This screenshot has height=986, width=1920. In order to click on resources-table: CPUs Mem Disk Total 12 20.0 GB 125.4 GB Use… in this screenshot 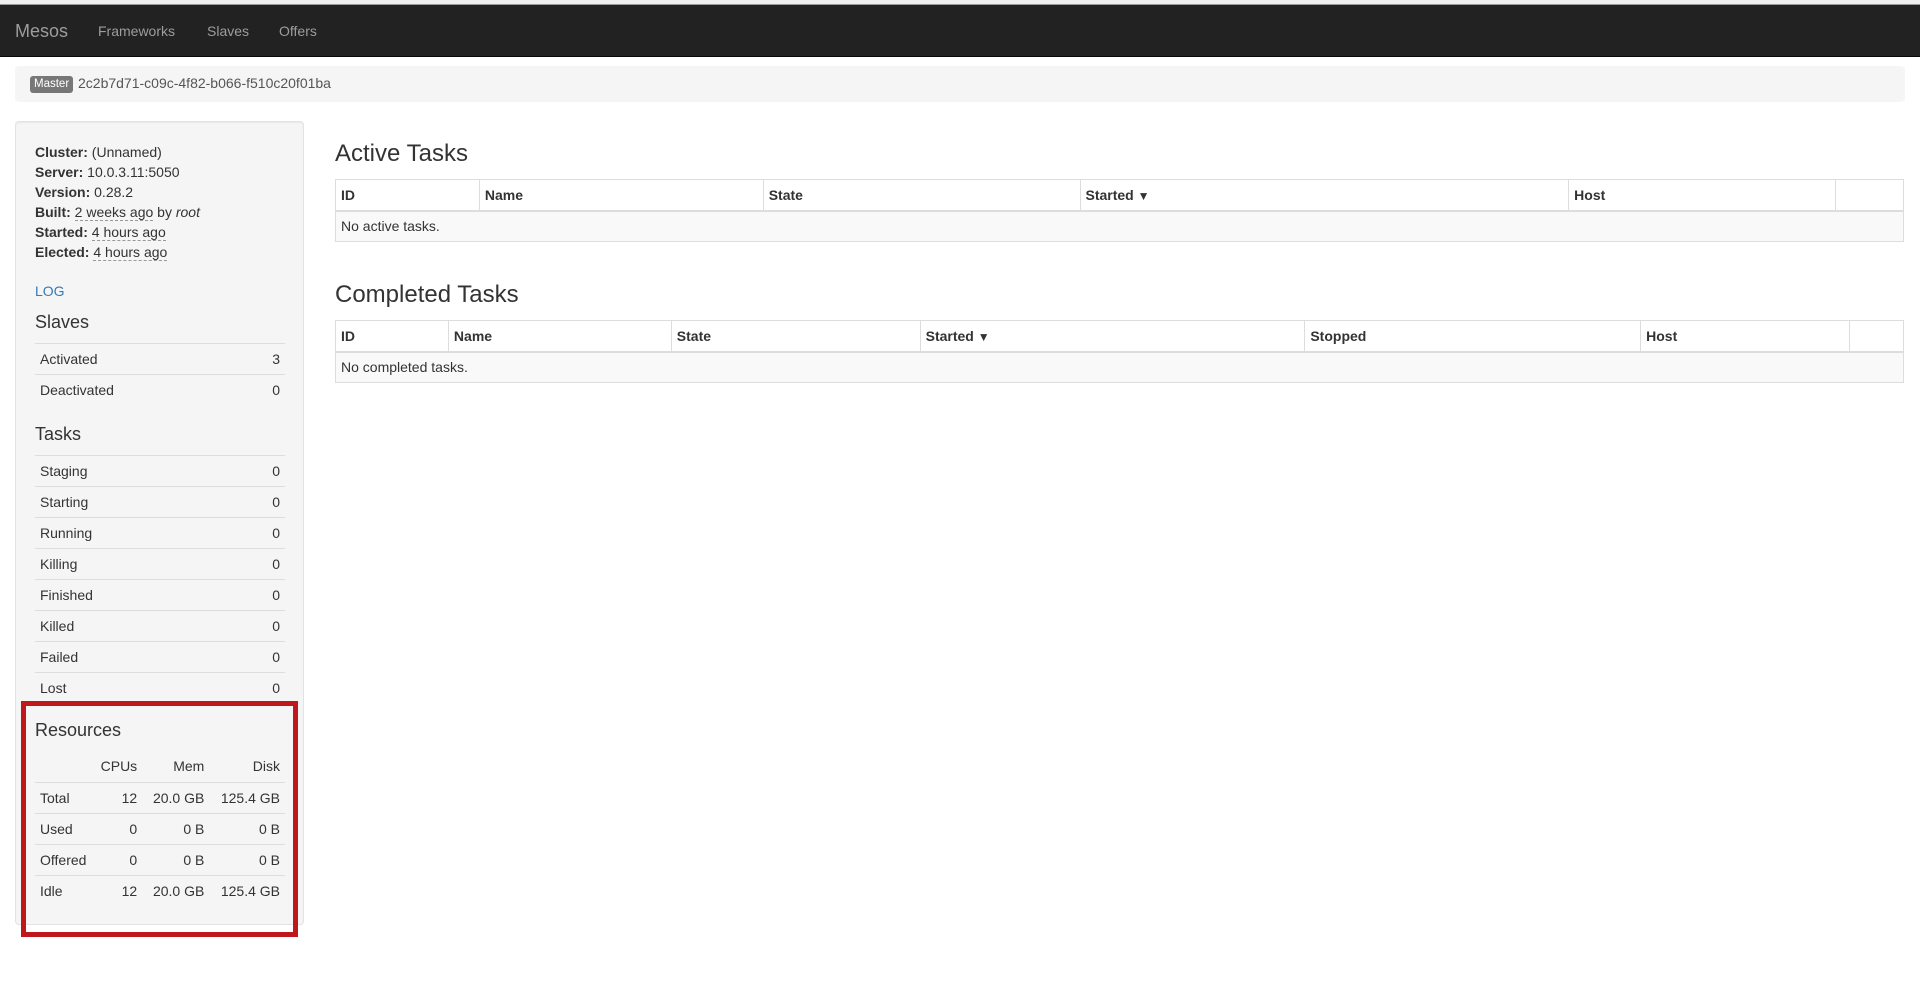, I will do `click(160, 828)`.